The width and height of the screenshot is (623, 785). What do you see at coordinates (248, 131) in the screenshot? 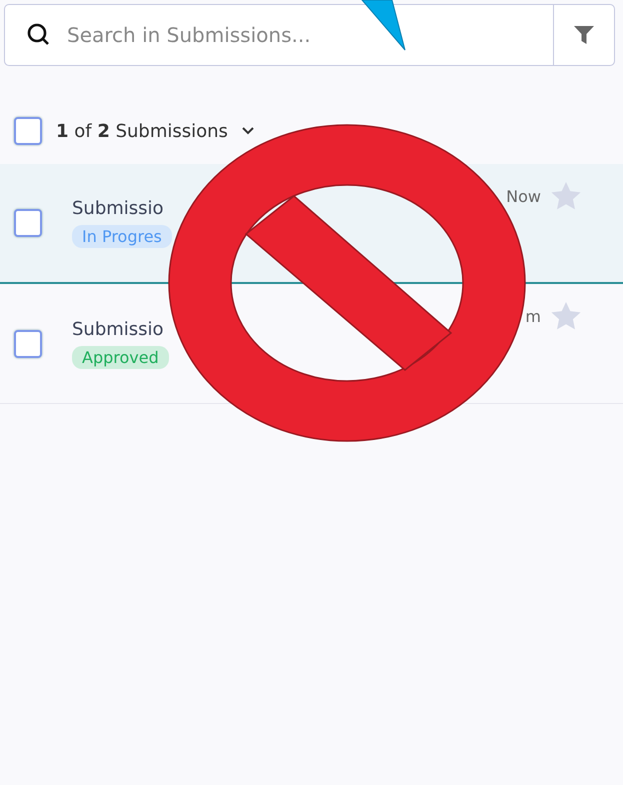
I see `chevron-down-icon` at bounding box center [248, 131].